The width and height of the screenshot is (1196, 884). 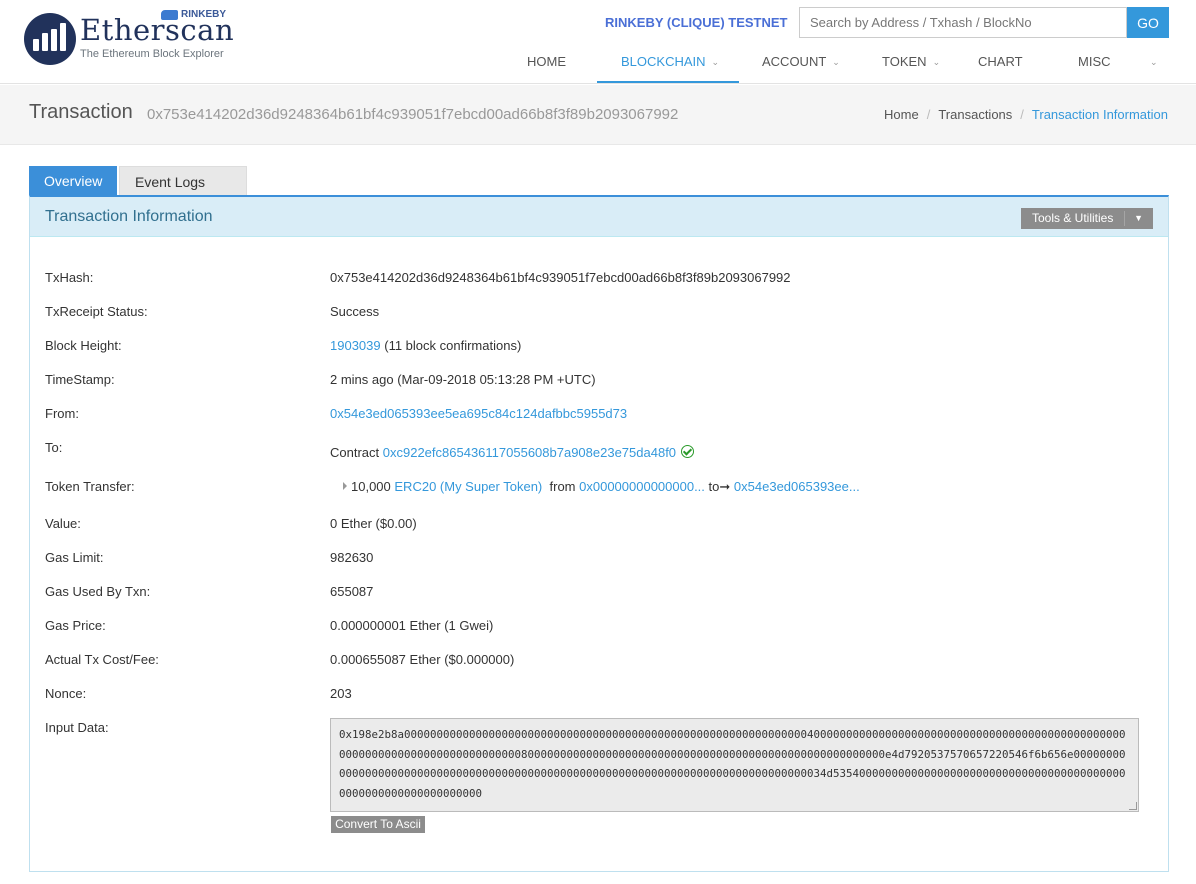 What do you see at coordinates (794, 61) in the screenshot?
I see `nav-account-label: ACCOUNT` at bounding box center [794, 61].